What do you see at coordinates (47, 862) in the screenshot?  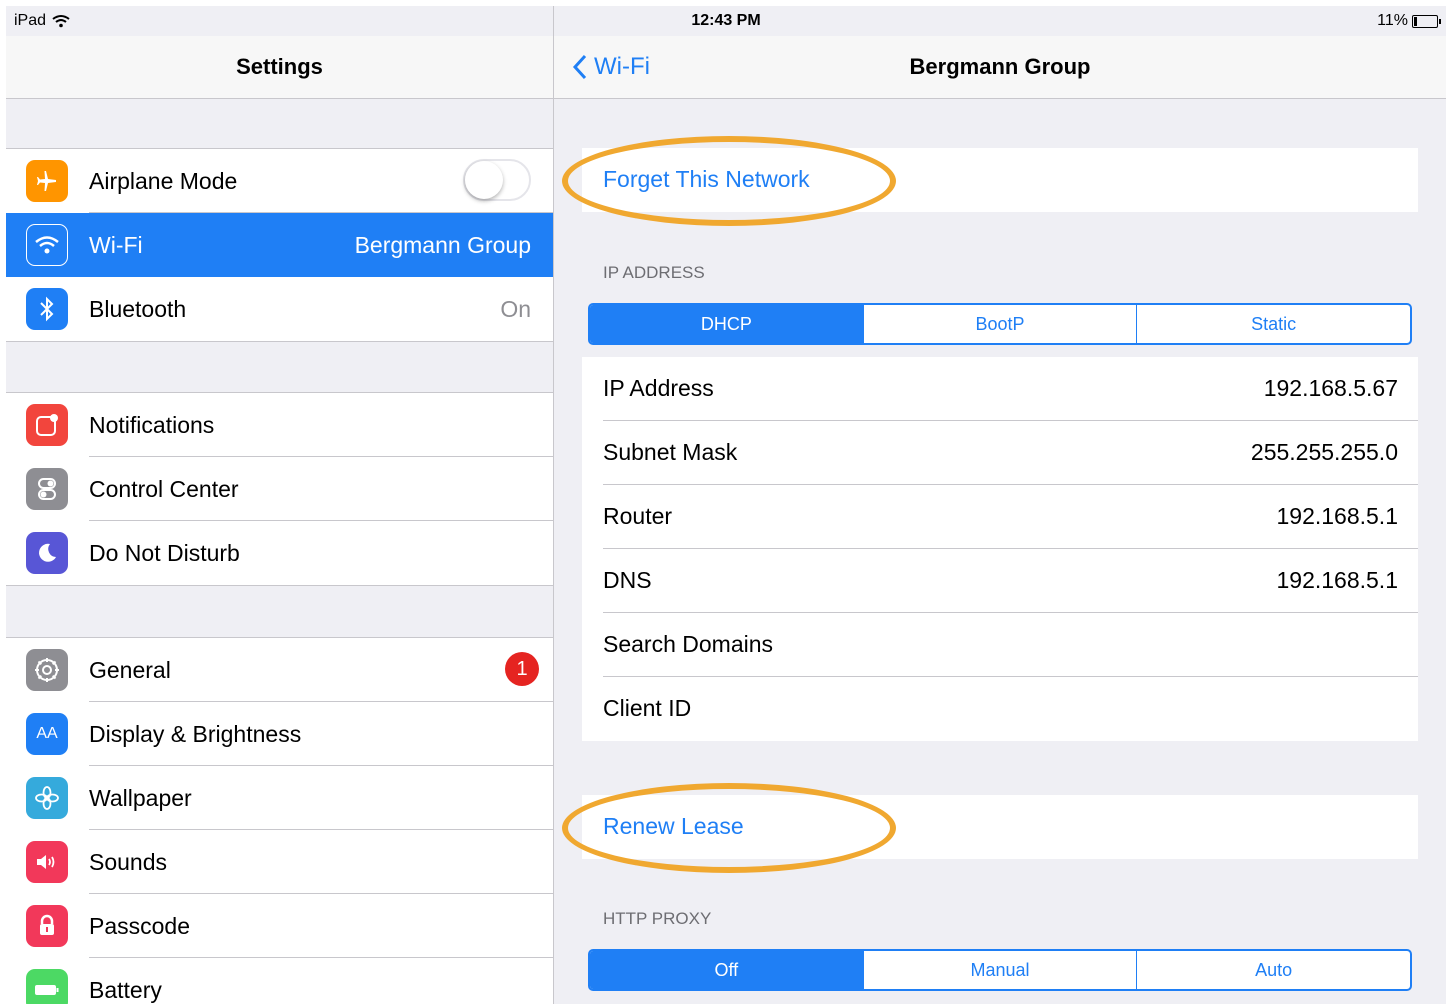 I see `sounds-icon` at bounding box center [47, 862].